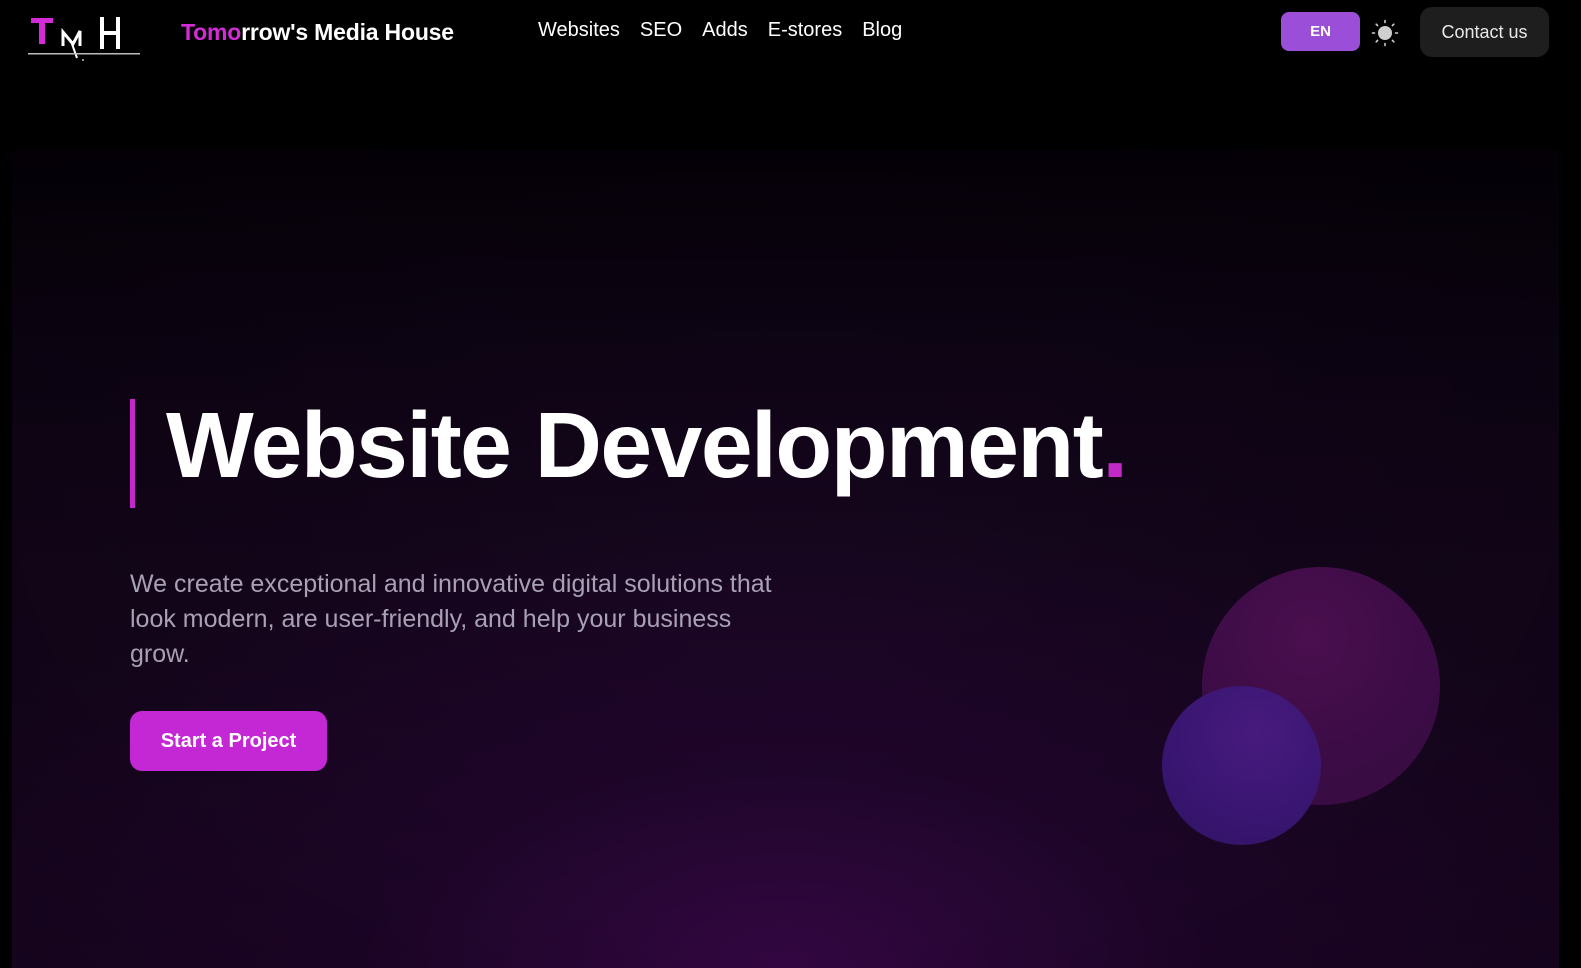  I want to click on nav-item-seo: SEO, so click(661, 30).